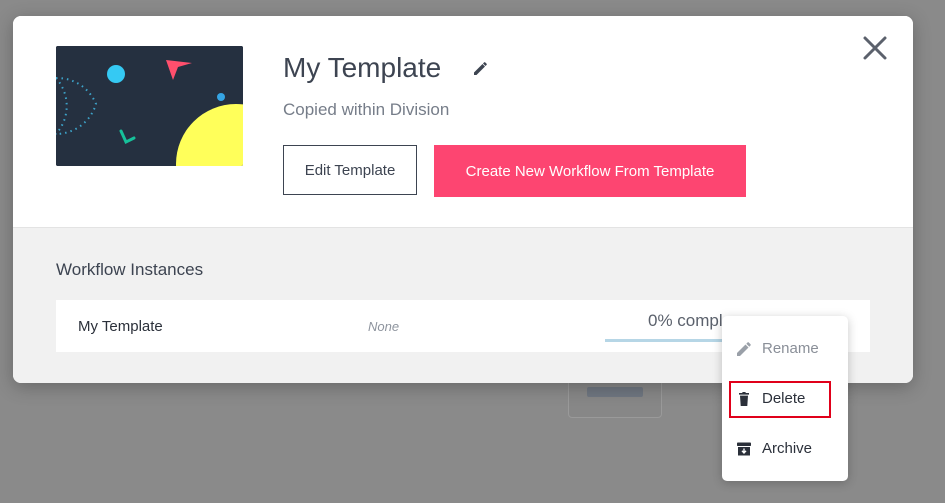 The width and height of the screenshot is (945, 503). What do you see at coordinates (744, 449) in the screenshot?
I see `archive-icon` at bounding box center [744, 449].